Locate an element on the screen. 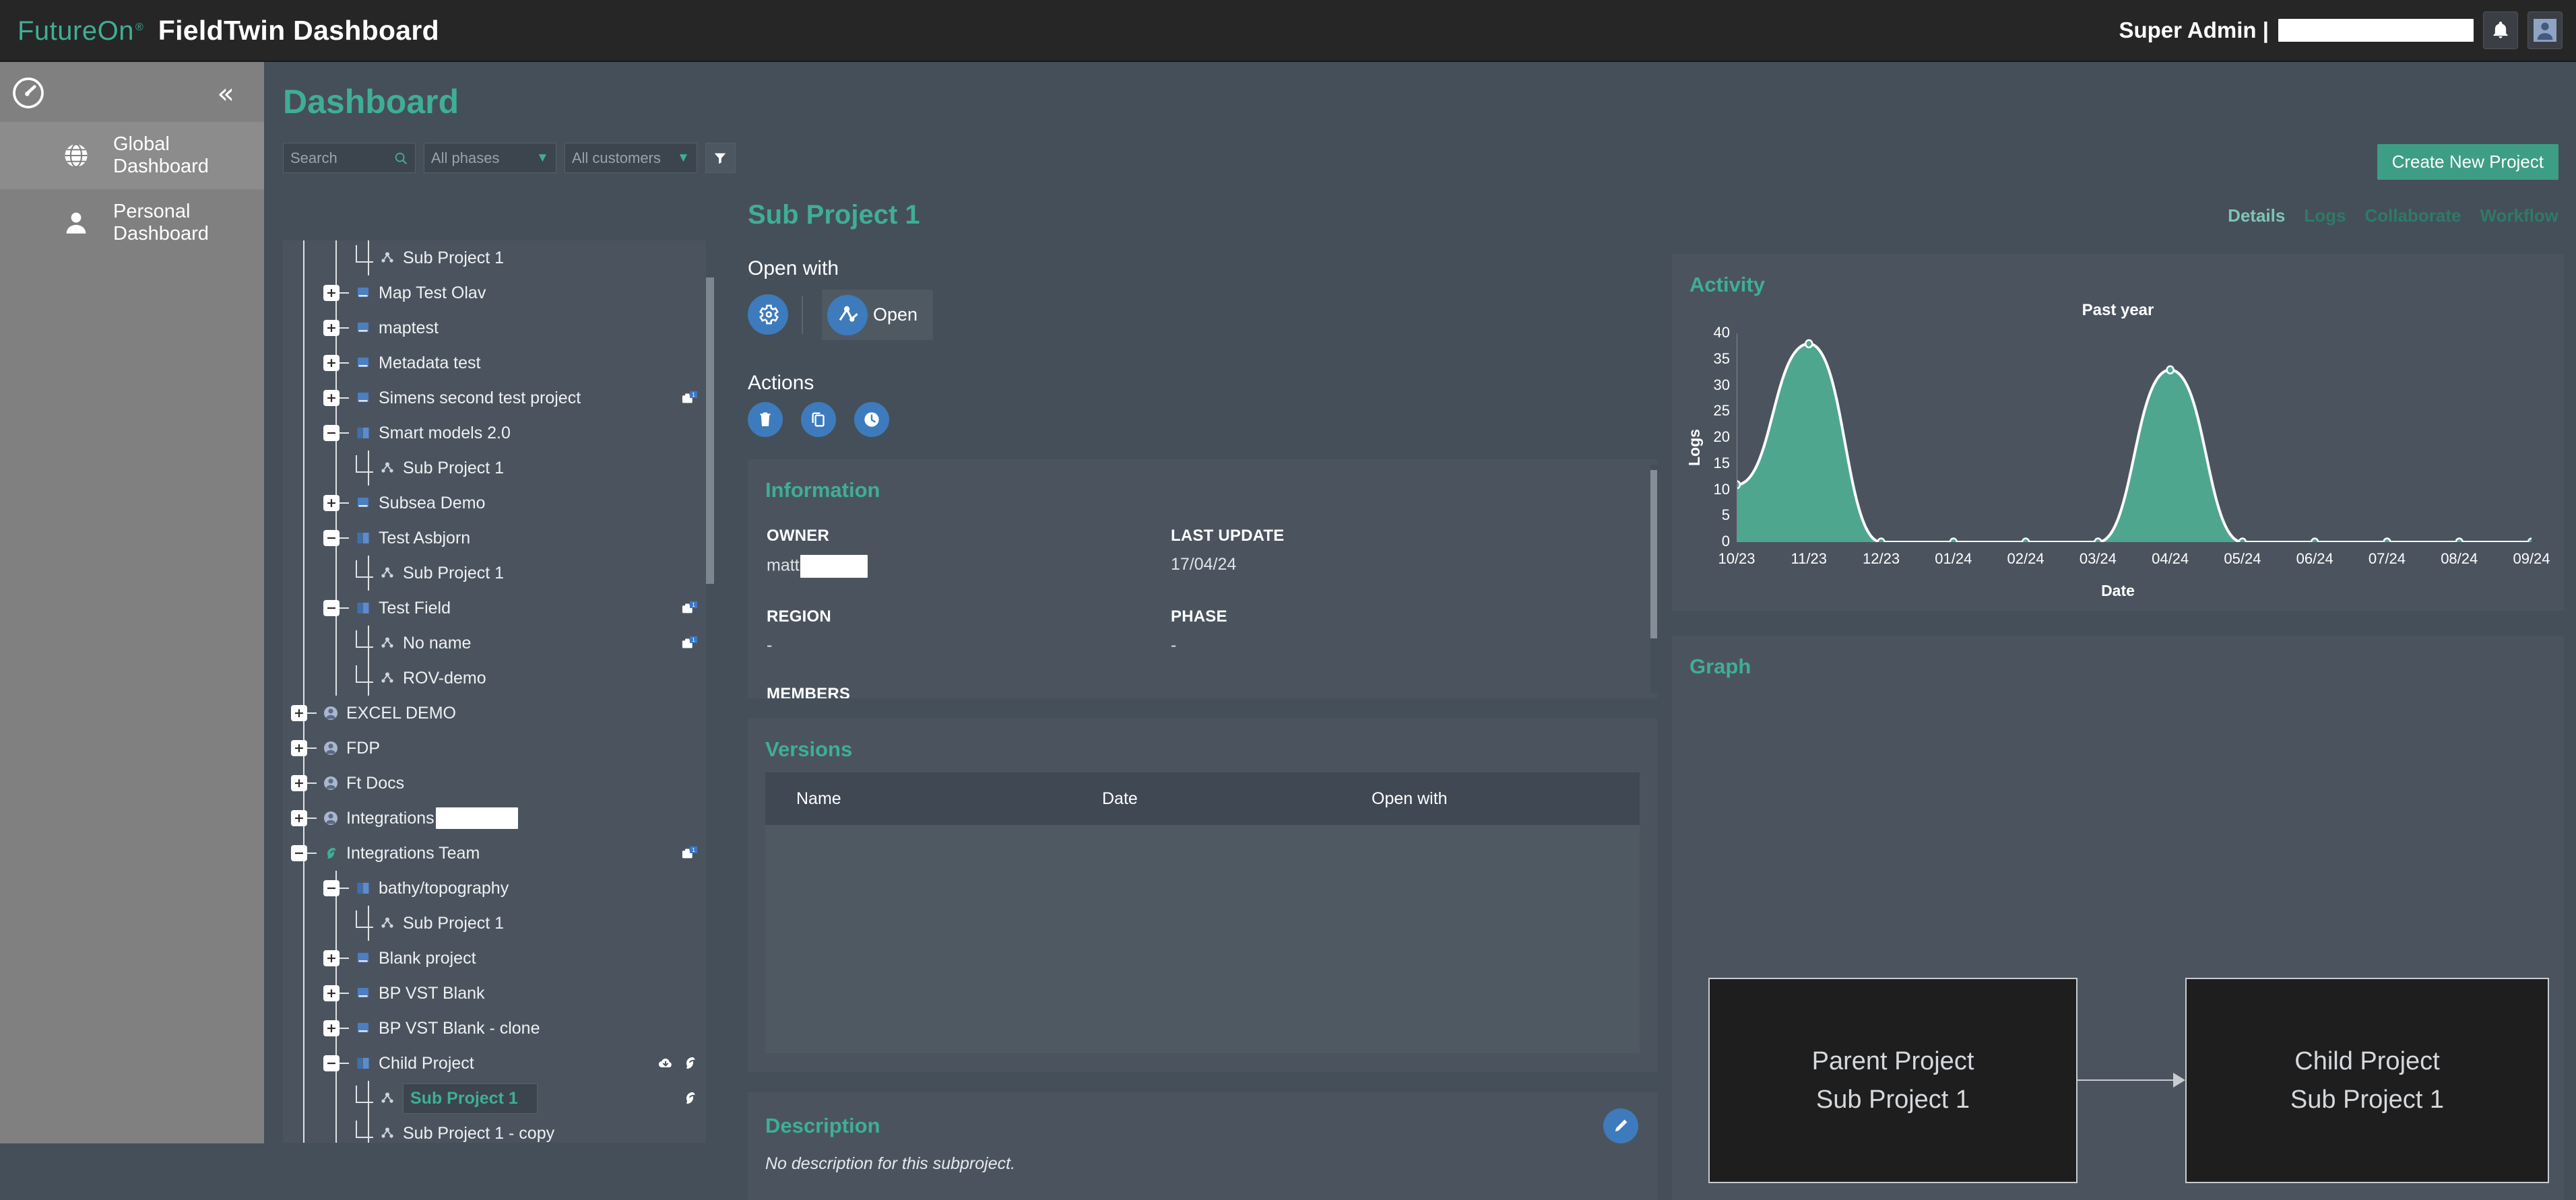 The width and height of the screenshot is (2576, 1200). create-new-project-button: Create New Project is located at coordinates (2467, 162).